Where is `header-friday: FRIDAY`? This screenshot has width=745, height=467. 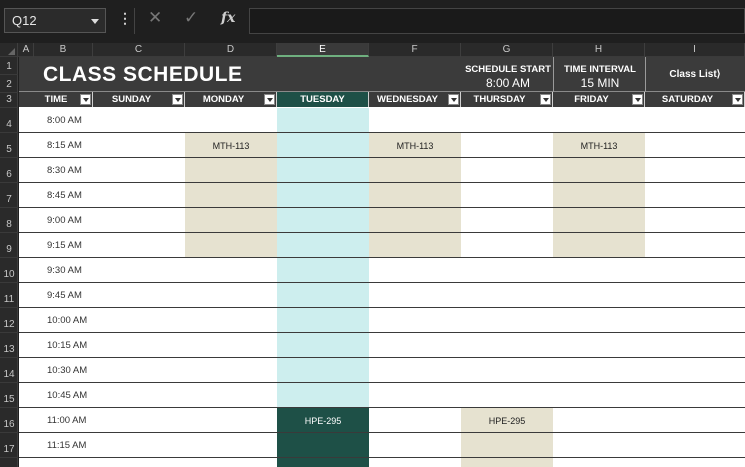
header-friday: FRIDAY is located at coordinates (599, 99).